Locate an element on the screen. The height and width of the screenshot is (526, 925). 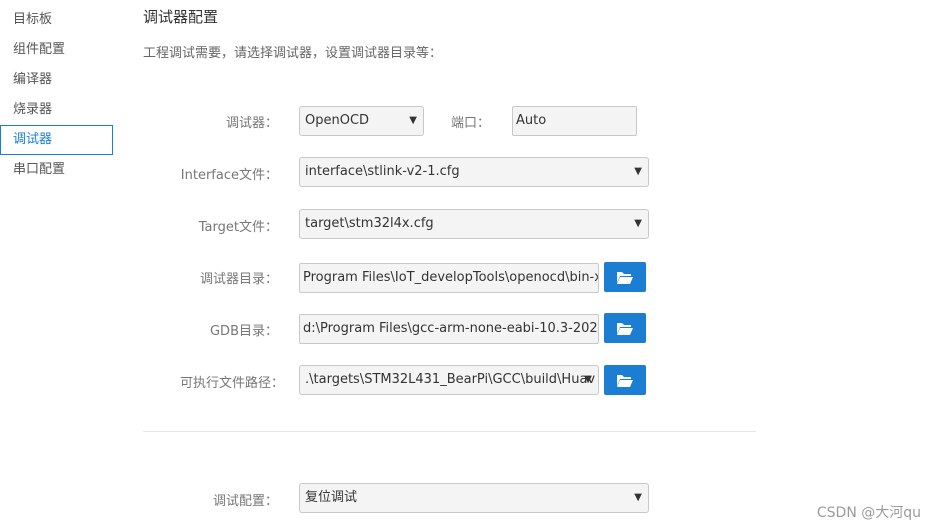
sidebar: 目标板 组件配置 编译器 烧录器 调试器 串口配置 is located at coordinates (56, 263).